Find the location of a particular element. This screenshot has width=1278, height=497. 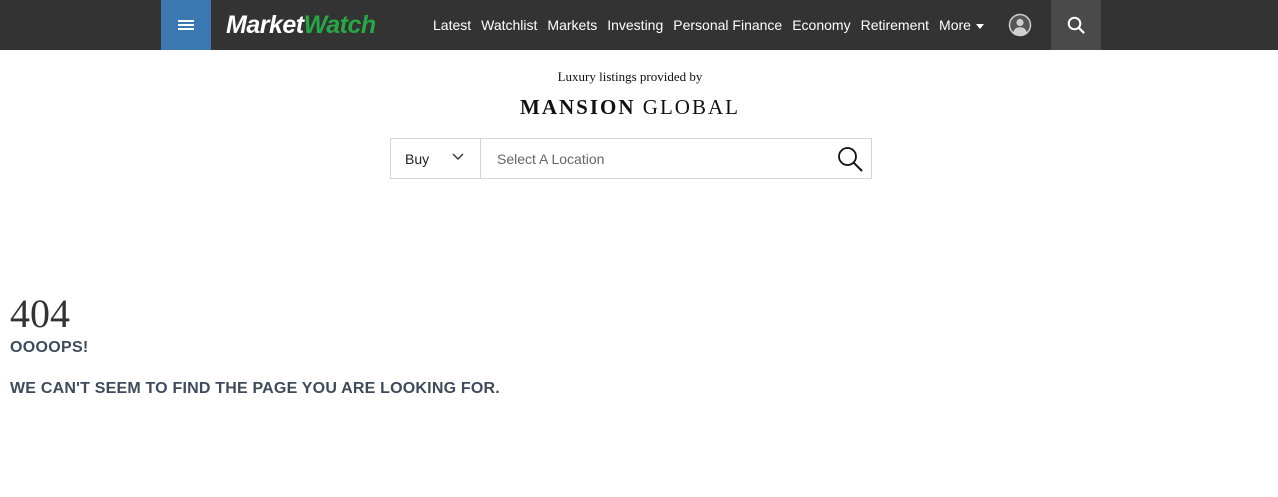

nav-item-latest: Latest is located at coordinates (452, 25).